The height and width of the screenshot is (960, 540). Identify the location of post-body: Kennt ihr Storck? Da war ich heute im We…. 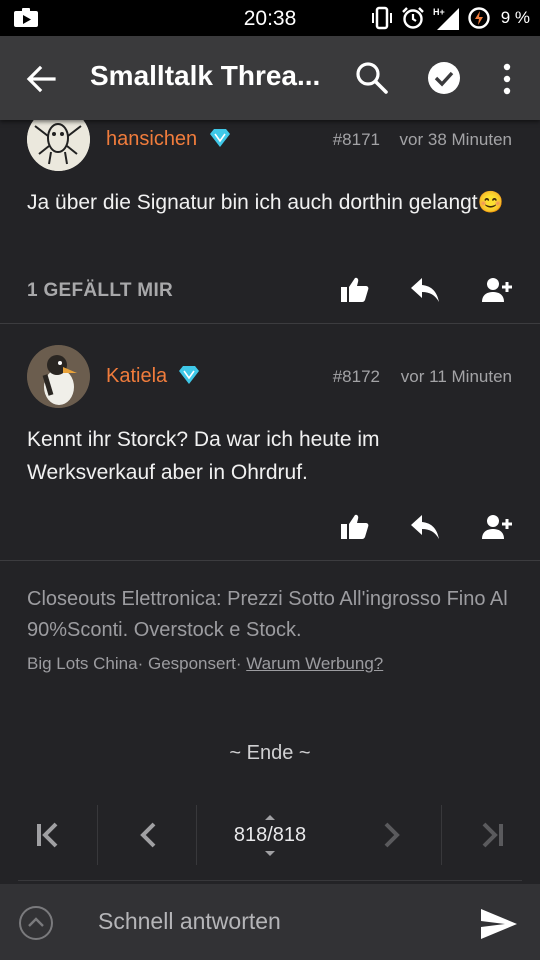
(203, 456).